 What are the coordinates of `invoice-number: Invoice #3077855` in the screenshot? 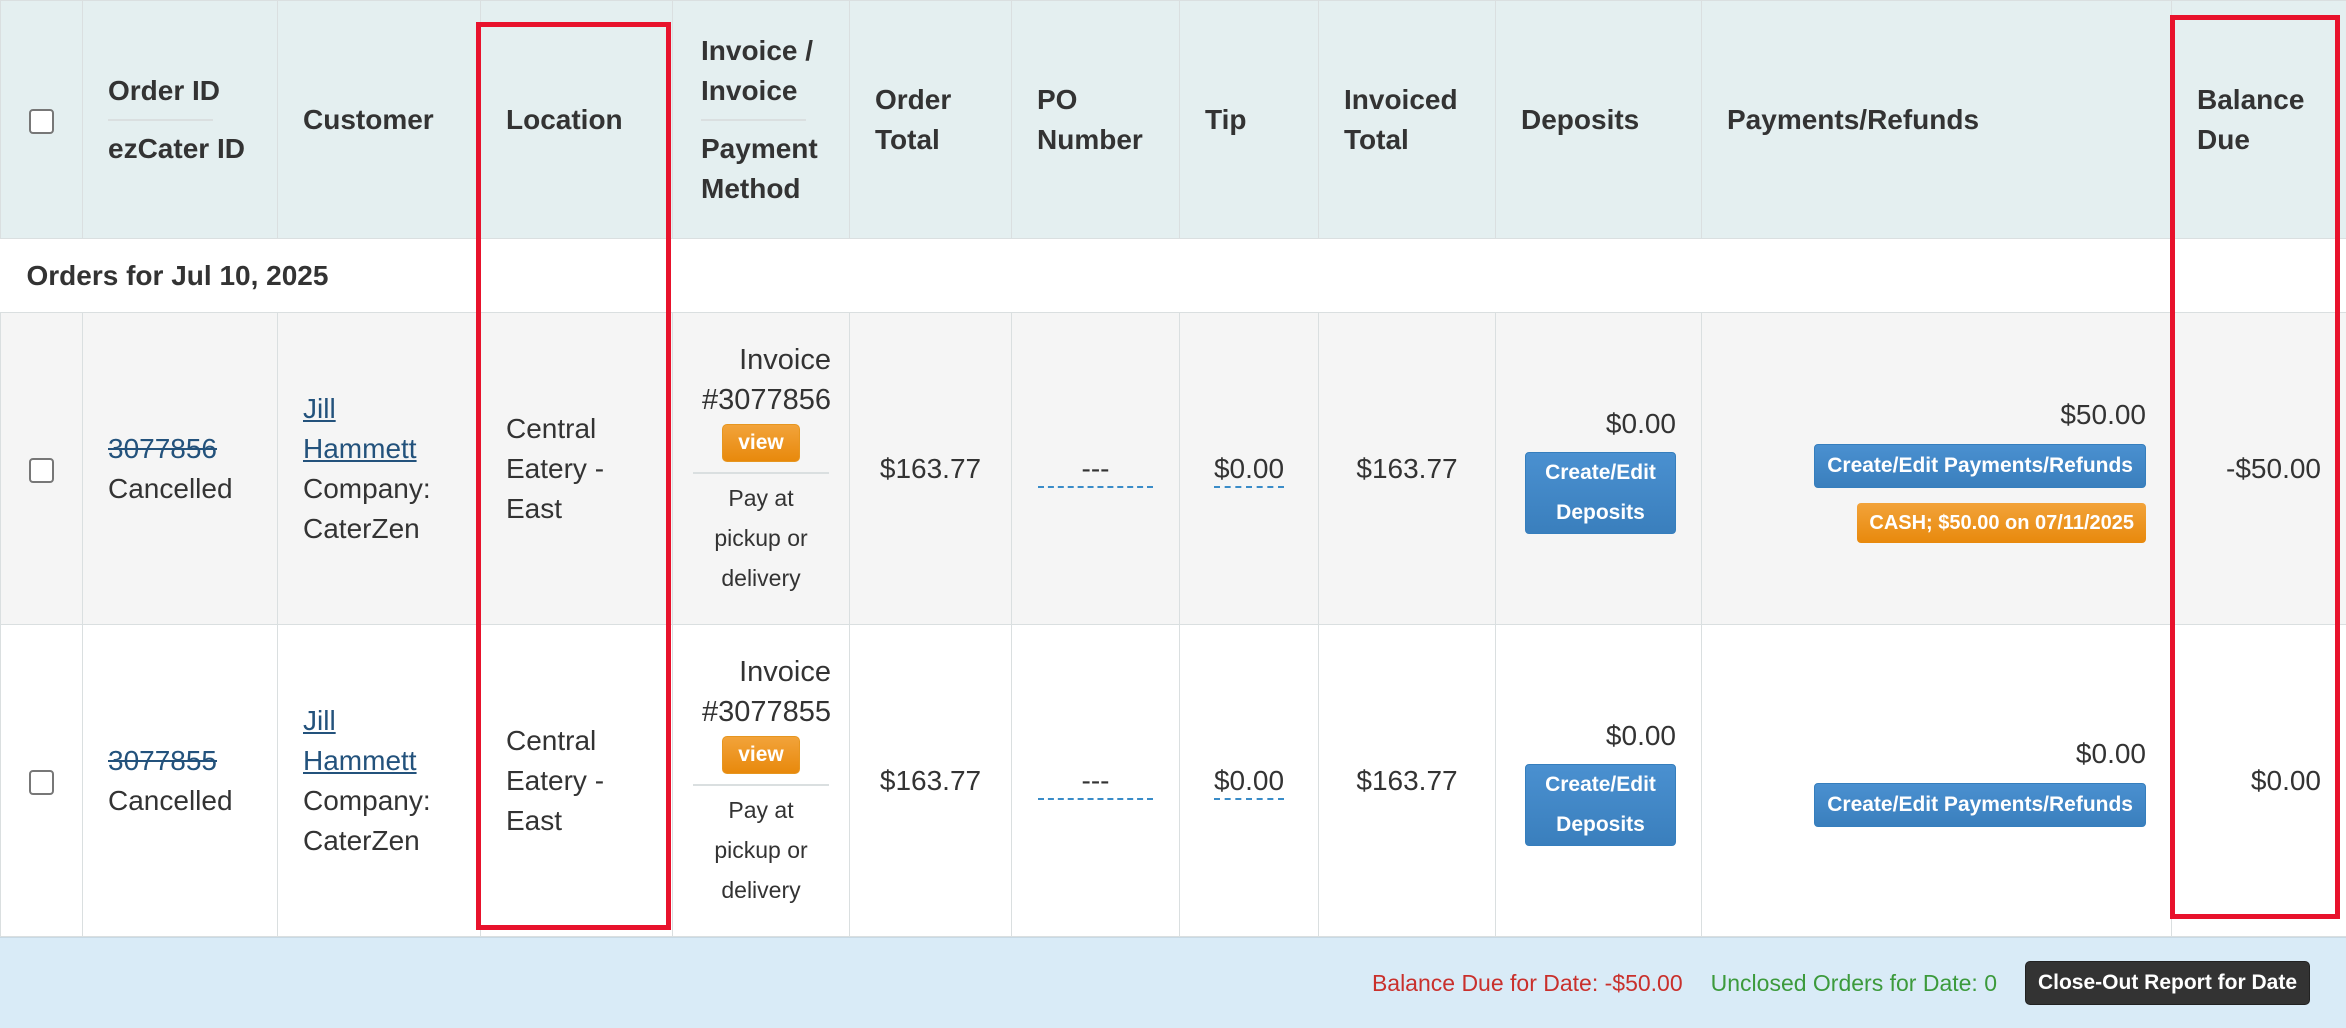 It's located at (766, 691).